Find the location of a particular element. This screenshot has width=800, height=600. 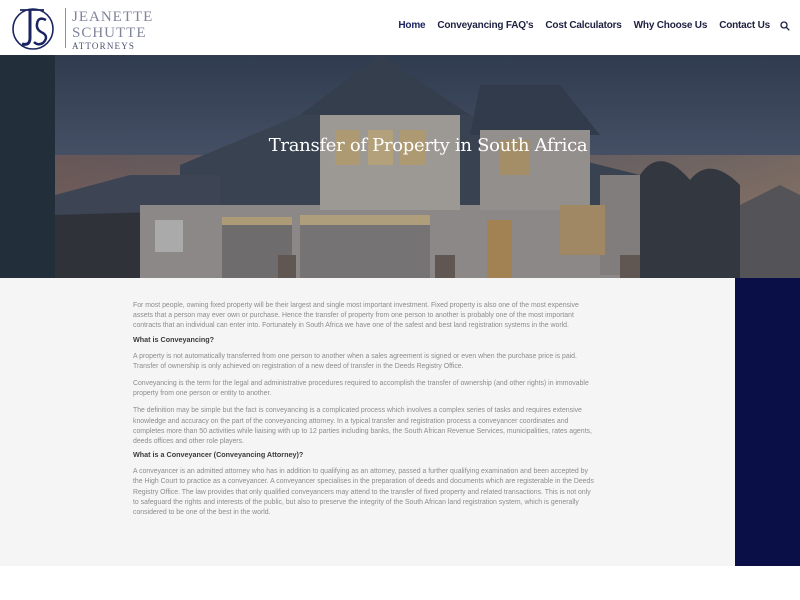

nav-item-conveyancing-faqs: Conveyancing FAQ's is located at coordinates (485, 25).